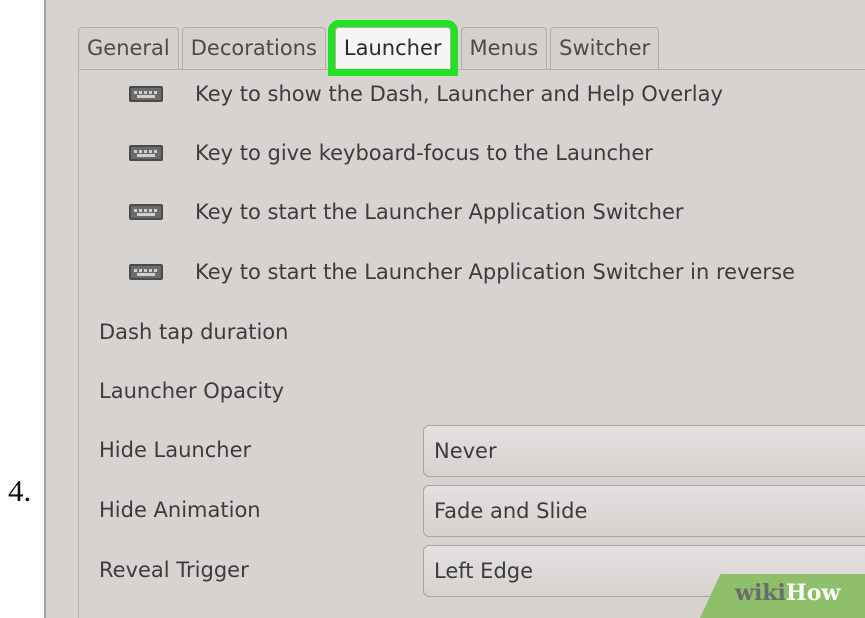 This screenshot has height=618, width=865. I want to click on hide-launcher-dropdown: Never, so click(644, 451).